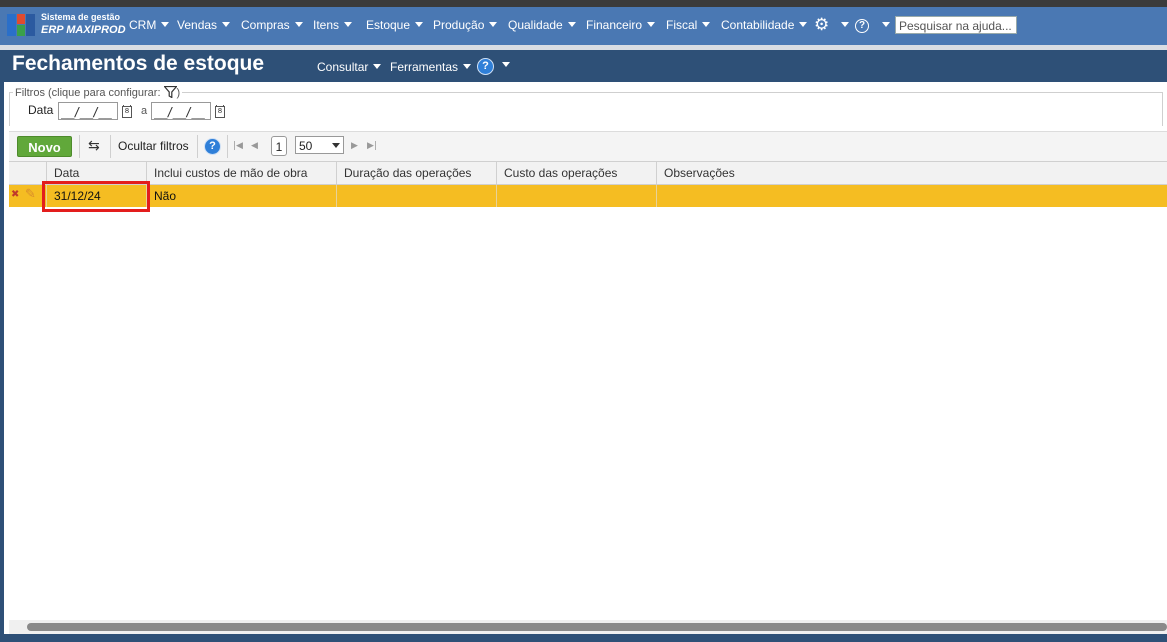 This screenshot has width=1167, height=642. I want to click on highlight-annotation, so click(96, 196).